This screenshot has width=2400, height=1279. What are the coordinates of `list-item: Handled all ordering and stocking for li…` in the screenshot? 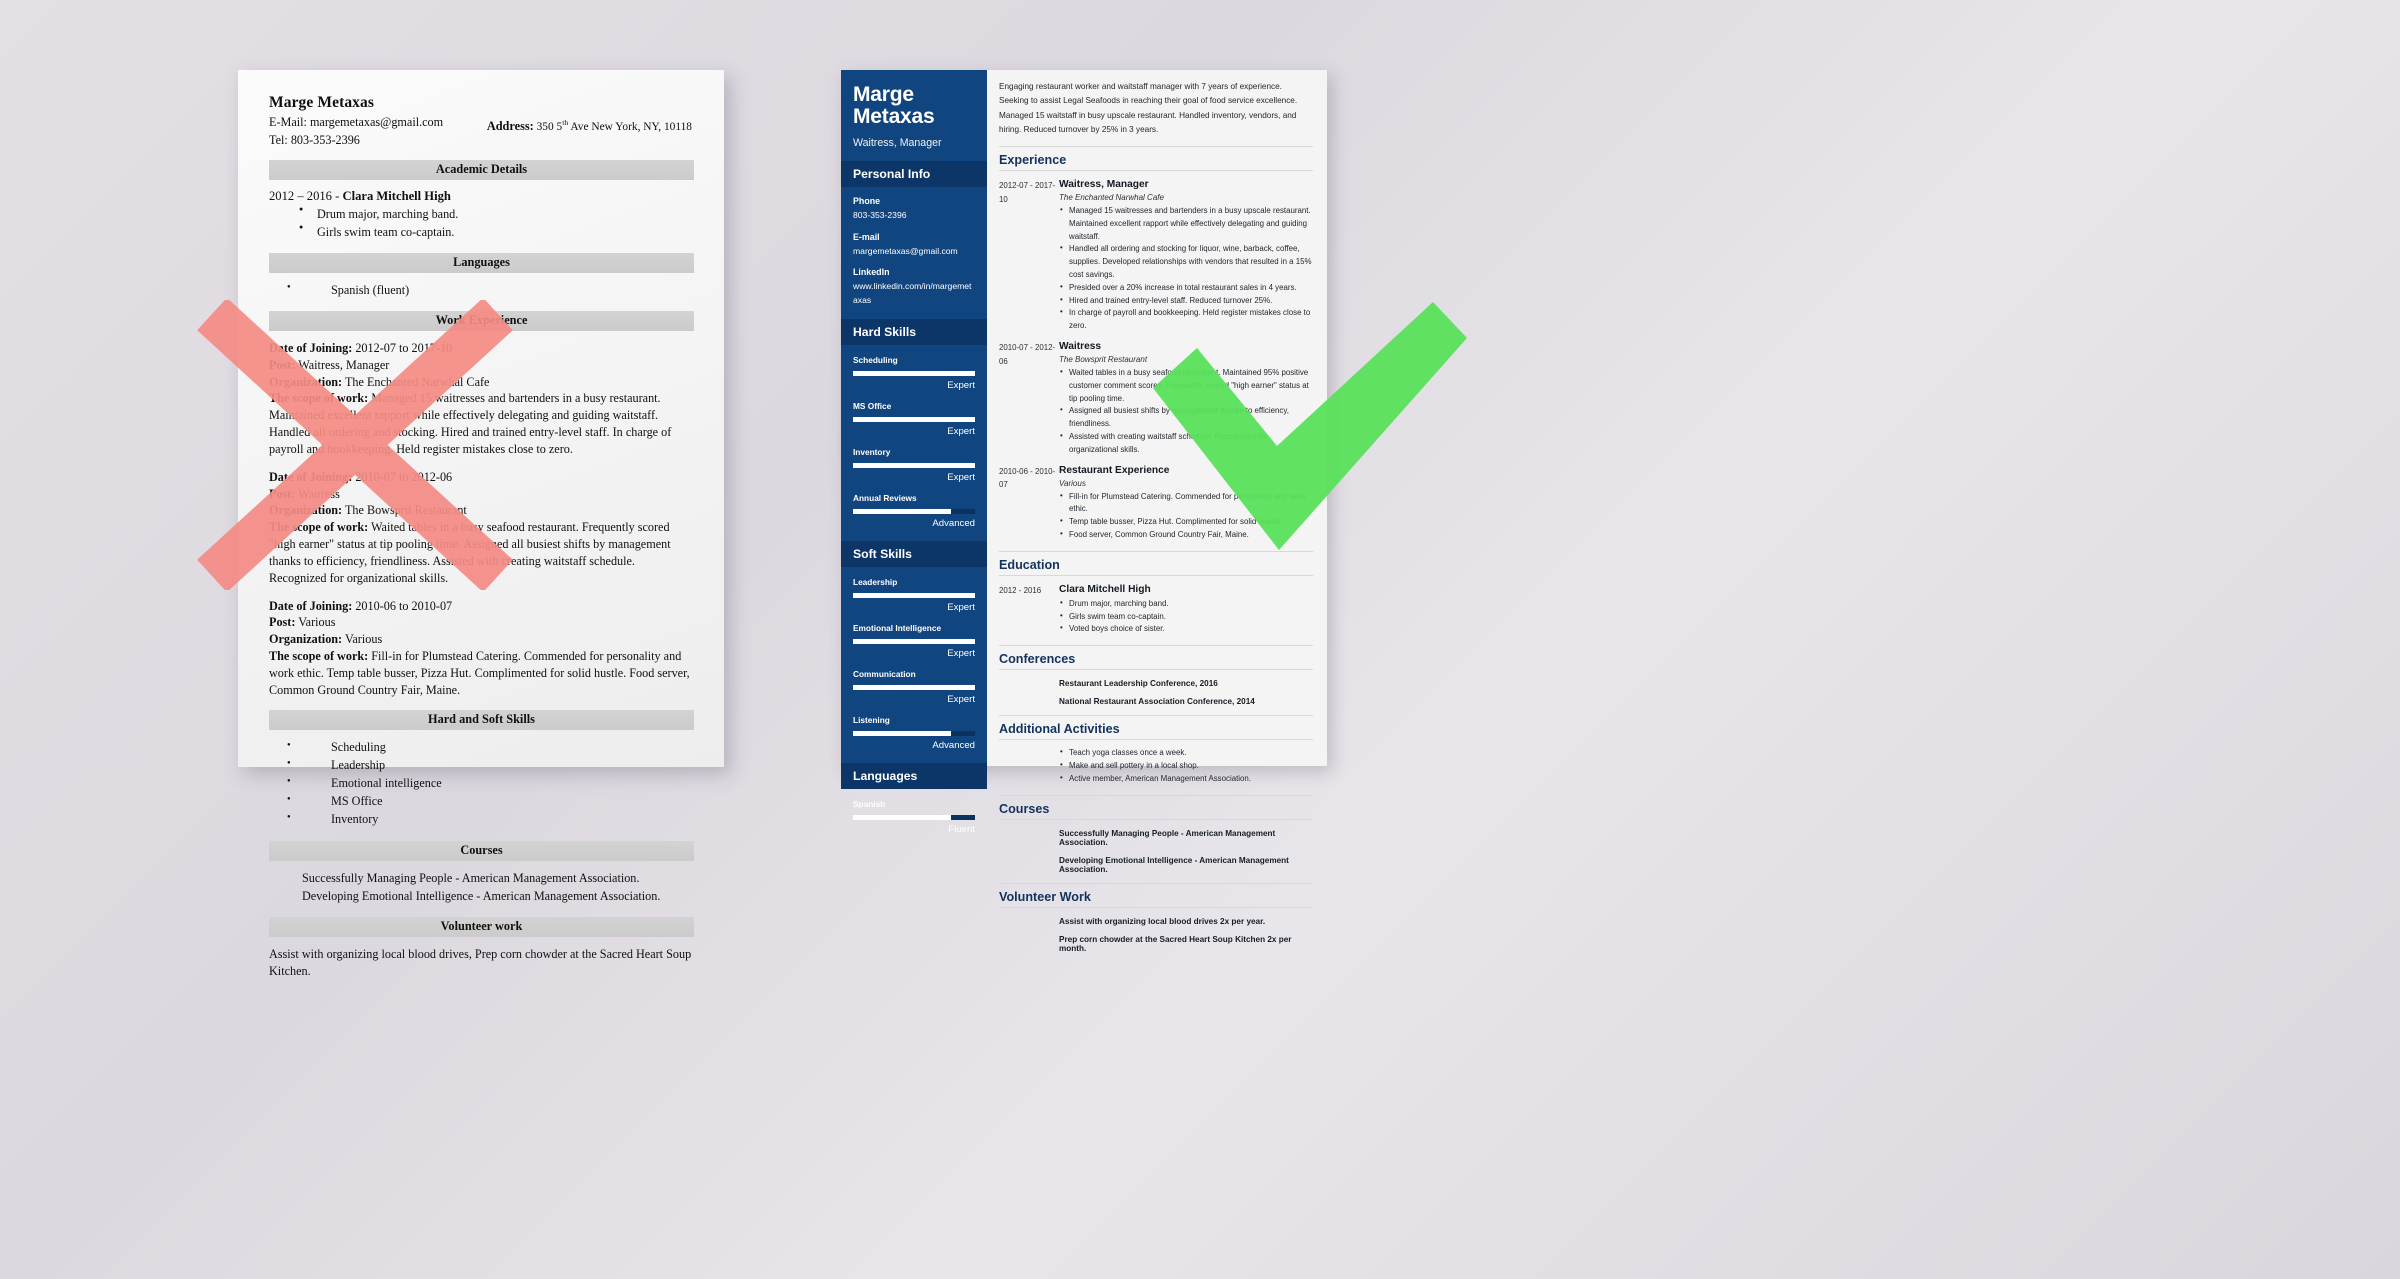 It's located at (1186, 261).